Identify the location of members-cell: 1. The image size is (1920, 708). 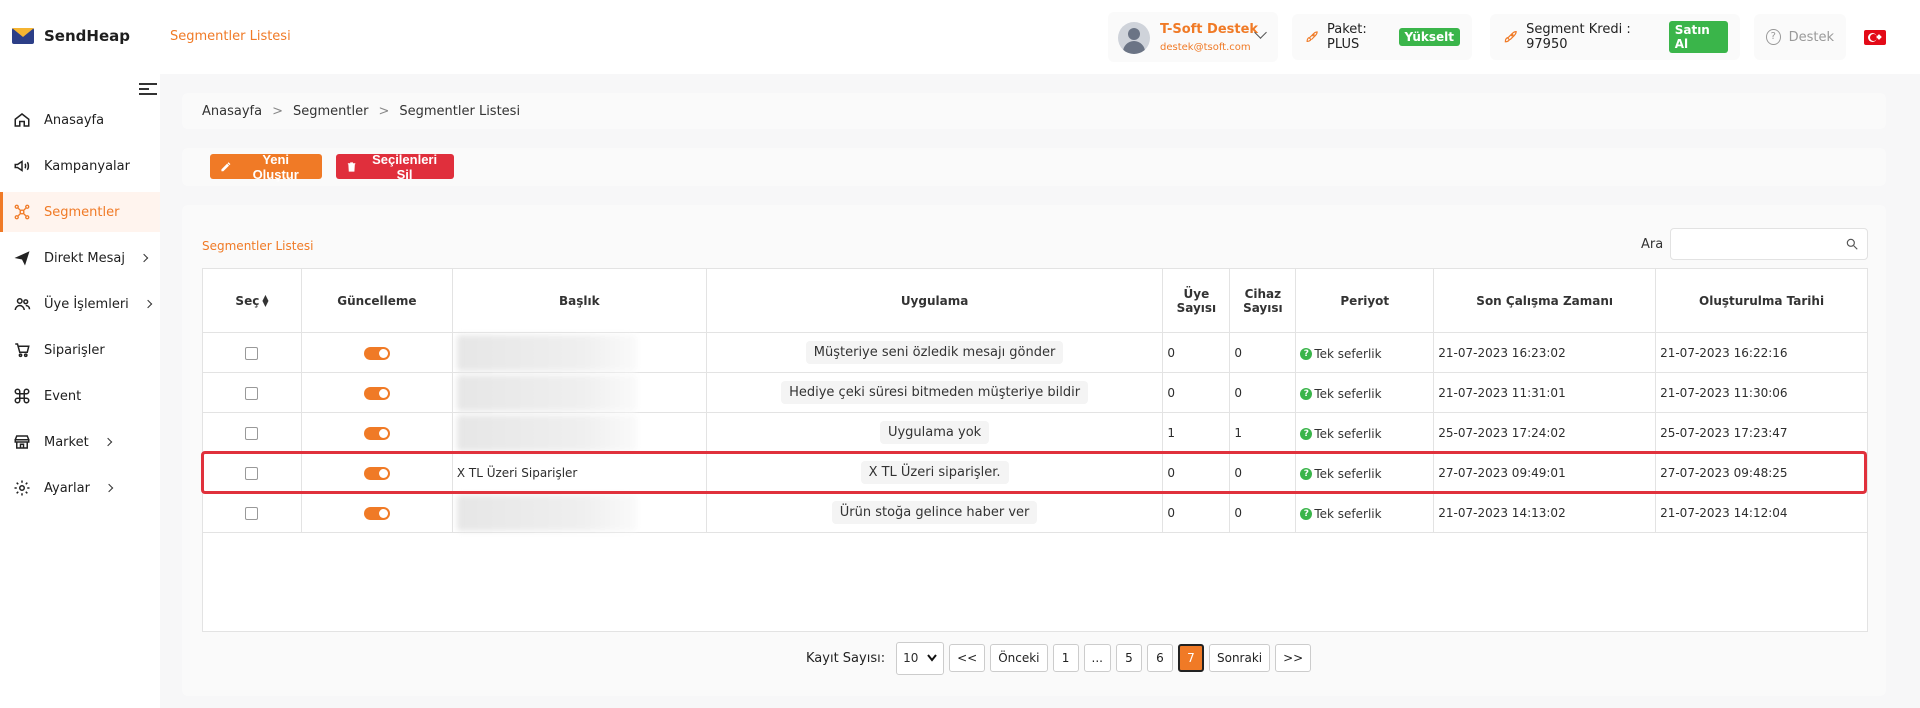
(1196, 432).